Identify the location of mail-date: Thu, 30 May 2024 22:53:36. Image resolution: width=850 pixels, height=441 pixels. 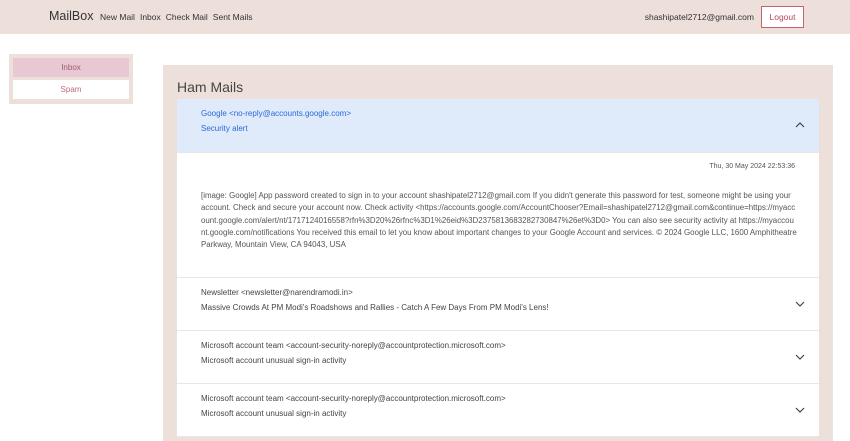
(752, 166).